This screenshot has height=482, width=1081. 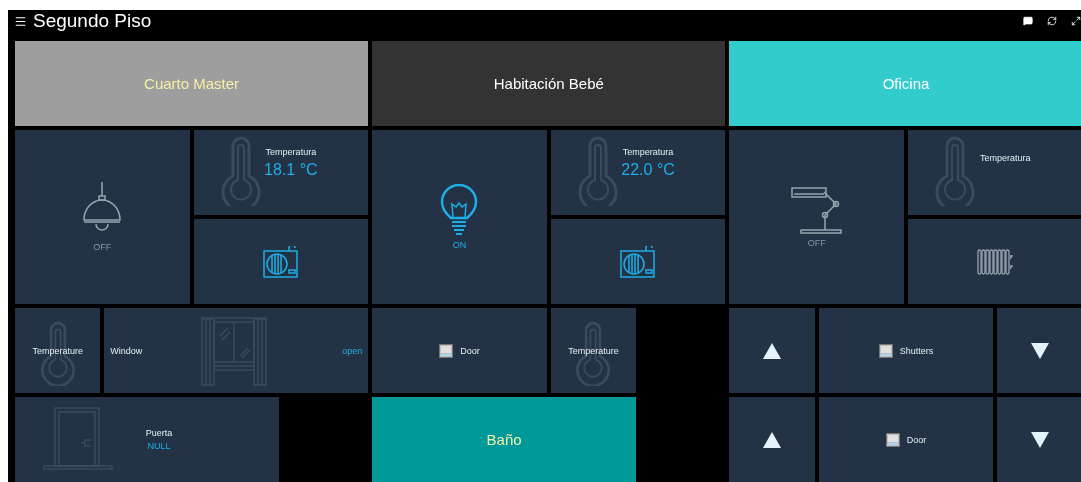 What do you see at coordinates (78, 438) in the screenshot?
I see `door-drawing` at bounding box center [78, 438].